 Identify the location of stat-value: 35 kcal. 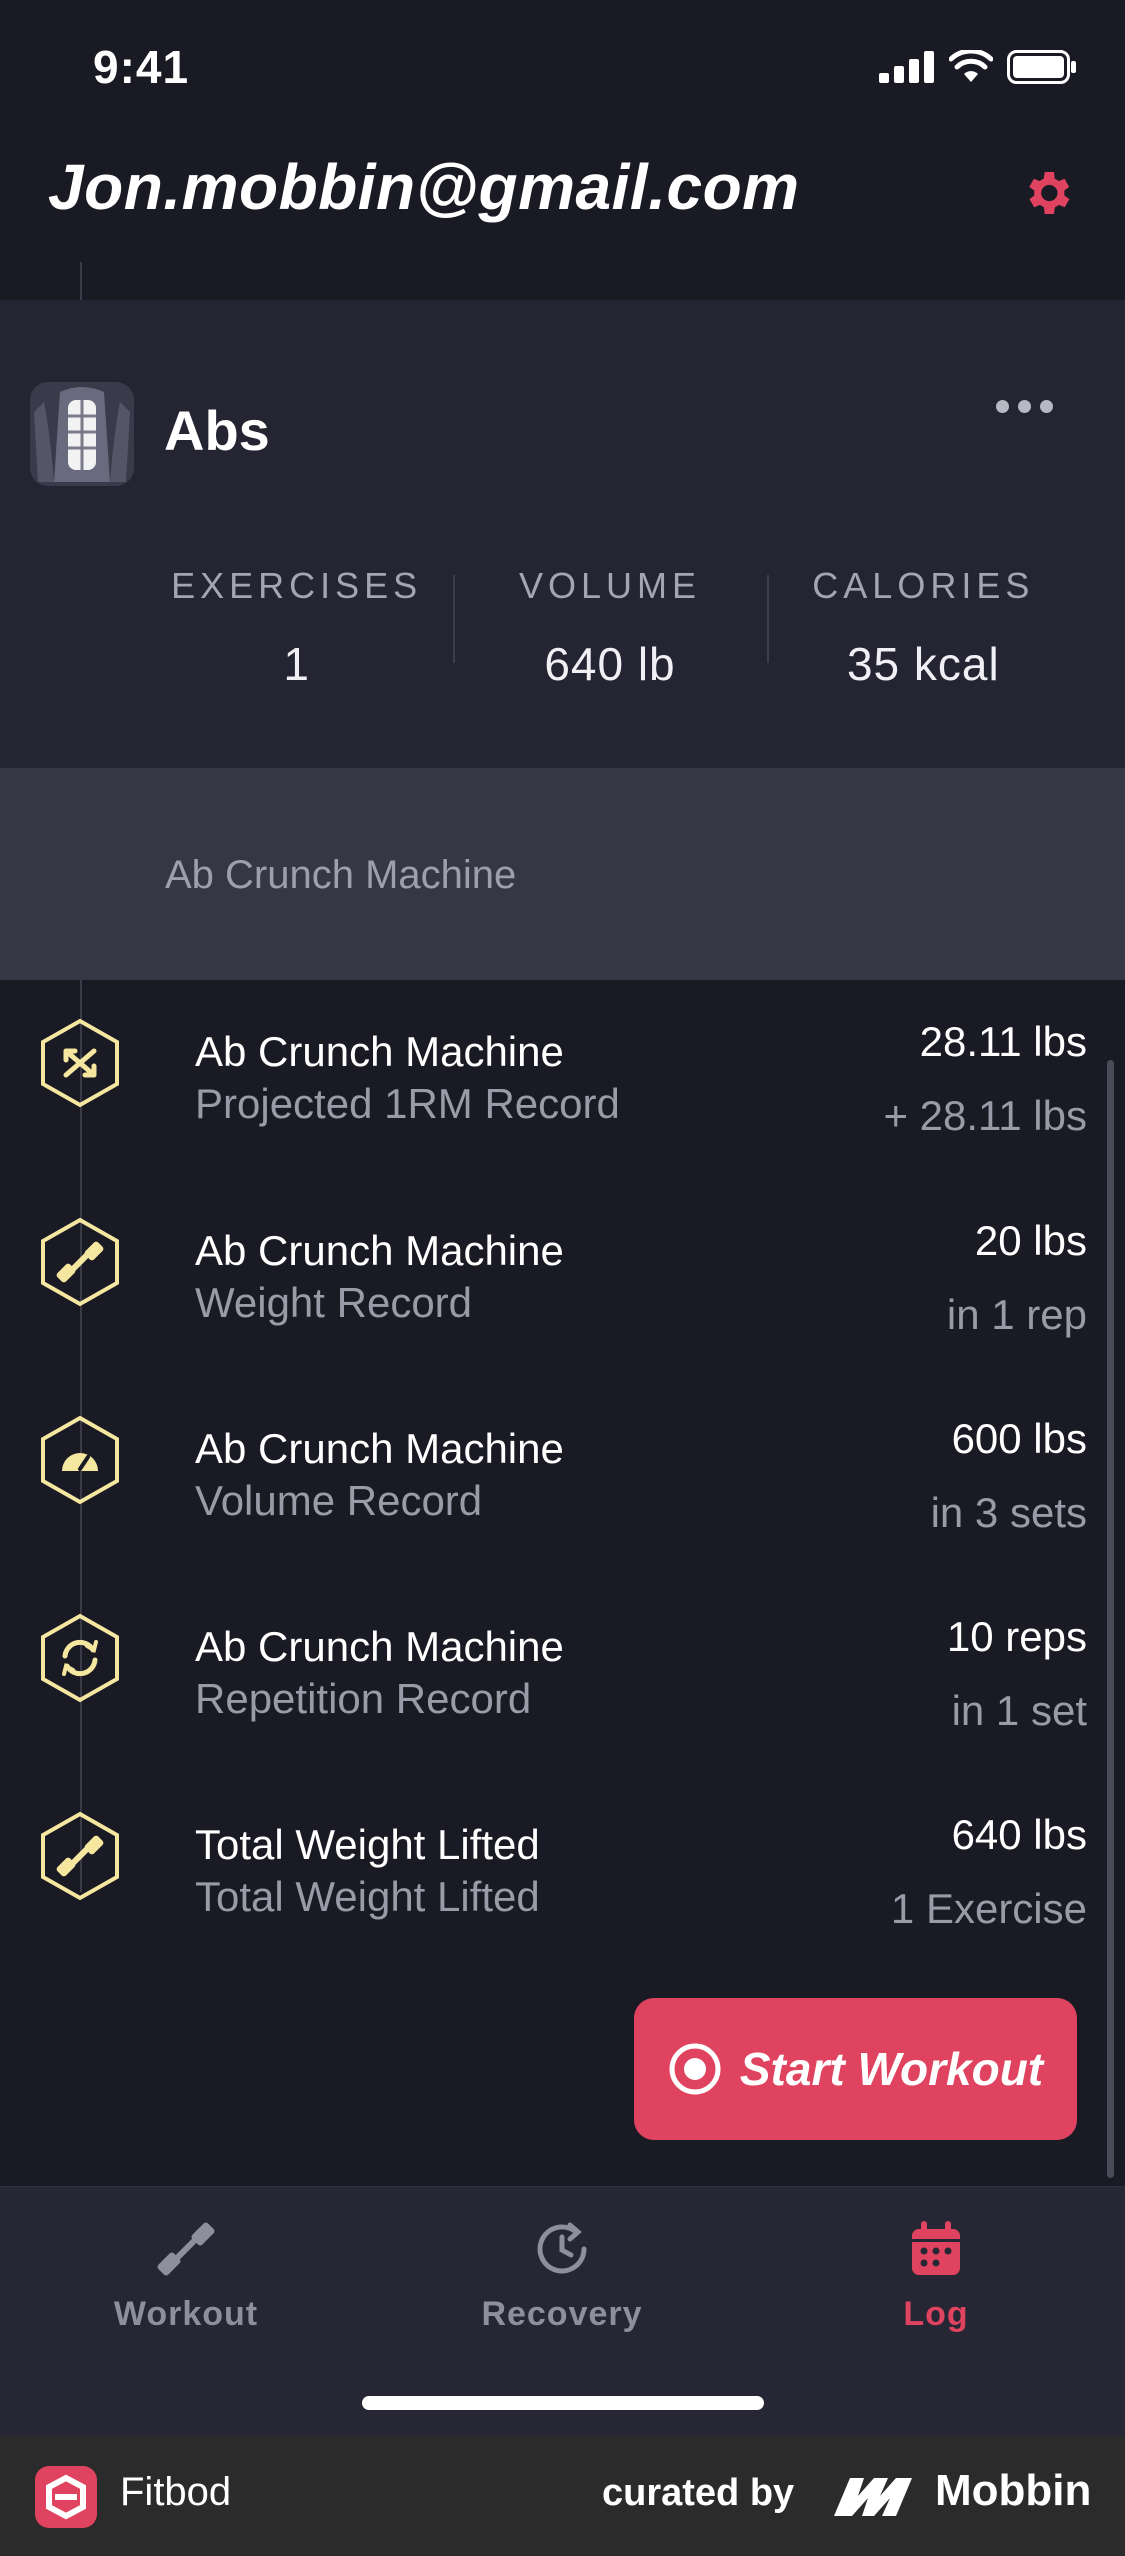
(923, 664).